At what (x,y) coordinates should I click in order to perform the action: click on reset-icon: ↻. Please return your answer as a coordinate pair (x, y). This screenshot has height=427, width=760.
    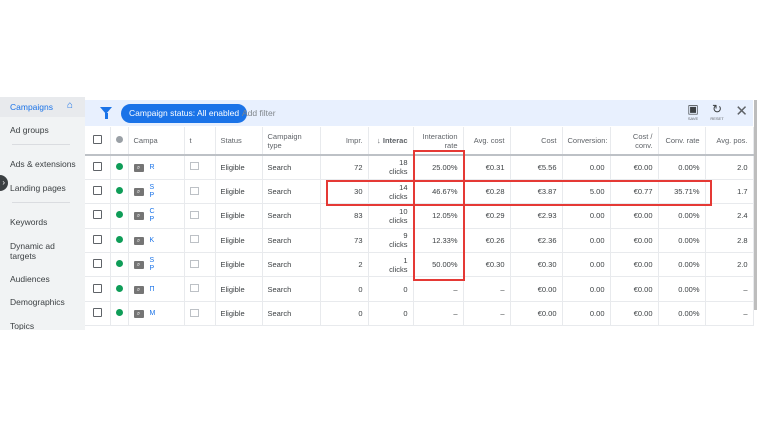
    Looking at the image, I should click on (717, 109).